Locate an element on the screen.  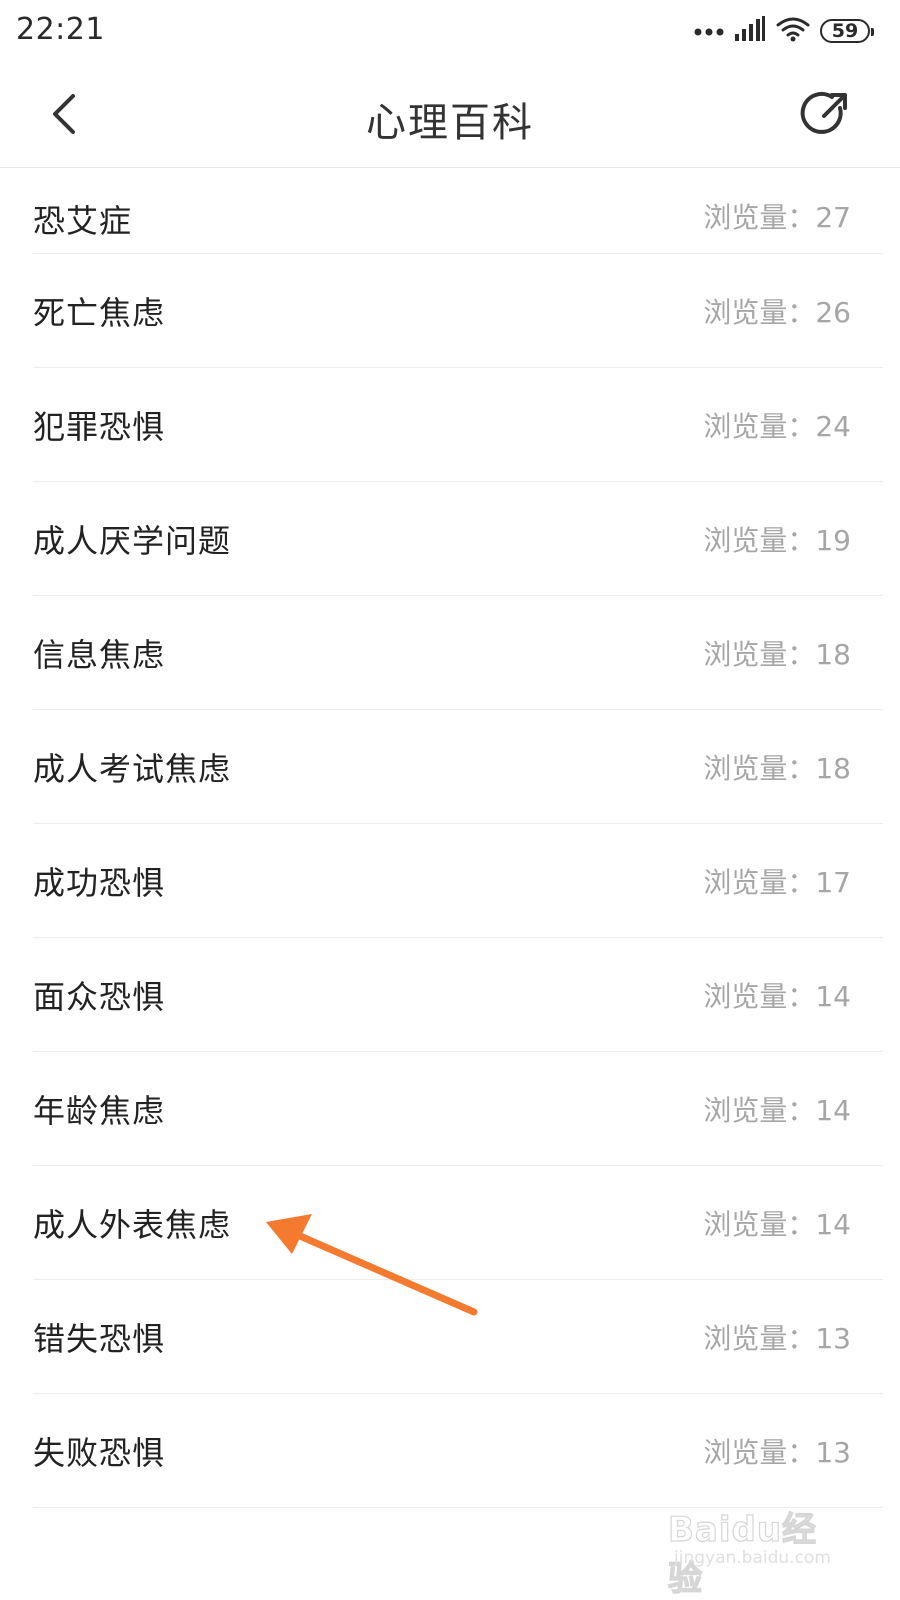
list-item: 信息焦虑 浏览量：18 is located at coordinates (458, 653).